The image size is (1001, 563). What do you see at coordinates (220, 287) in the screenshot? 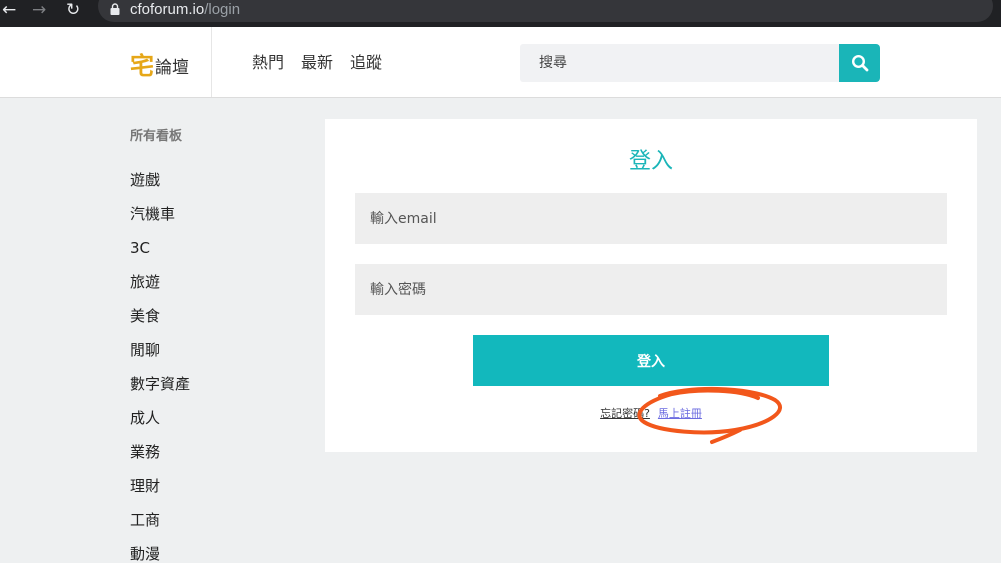
I see `sidebar-item-travel: 旅遊` at bounding box center [220, 287].